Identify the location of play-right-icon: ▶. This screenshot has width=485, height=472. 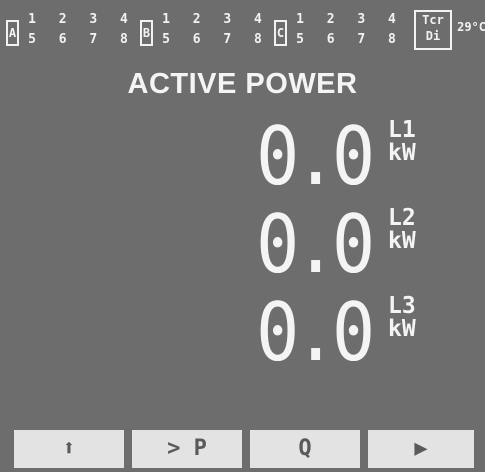
(421, 448).